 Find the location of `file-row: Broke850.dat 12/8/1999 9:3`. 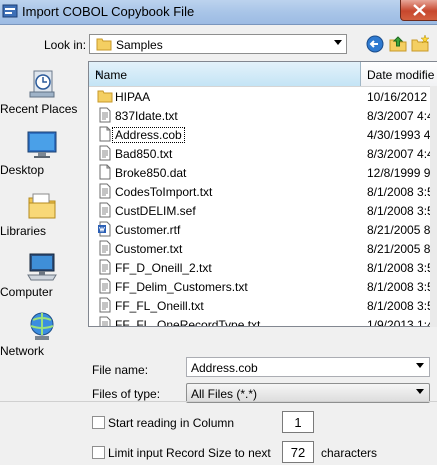

file-row: Broke850.dat 12/8/1999 9:3 is located at coordinates (263, 172).